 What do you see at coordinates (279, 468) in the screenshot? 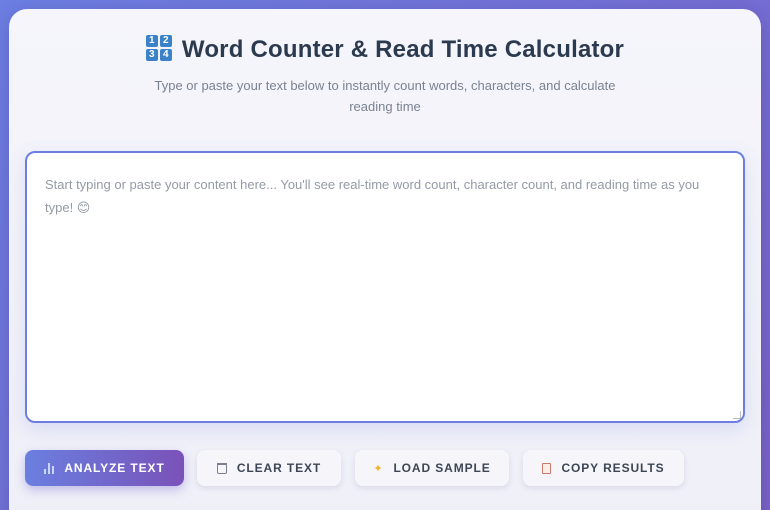
I see `clear-text-label: CLEAR TEXT` at bounding box center [279, 468].